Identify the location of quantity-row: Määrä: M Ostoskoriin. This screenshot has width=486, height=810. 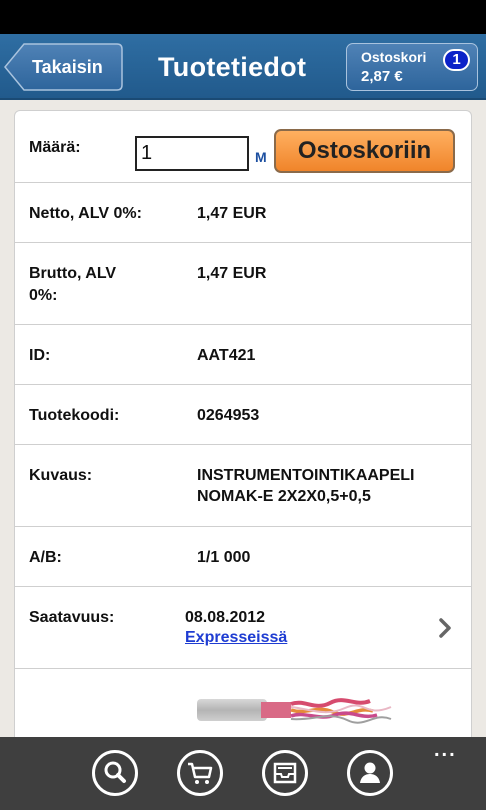
(243, 147).